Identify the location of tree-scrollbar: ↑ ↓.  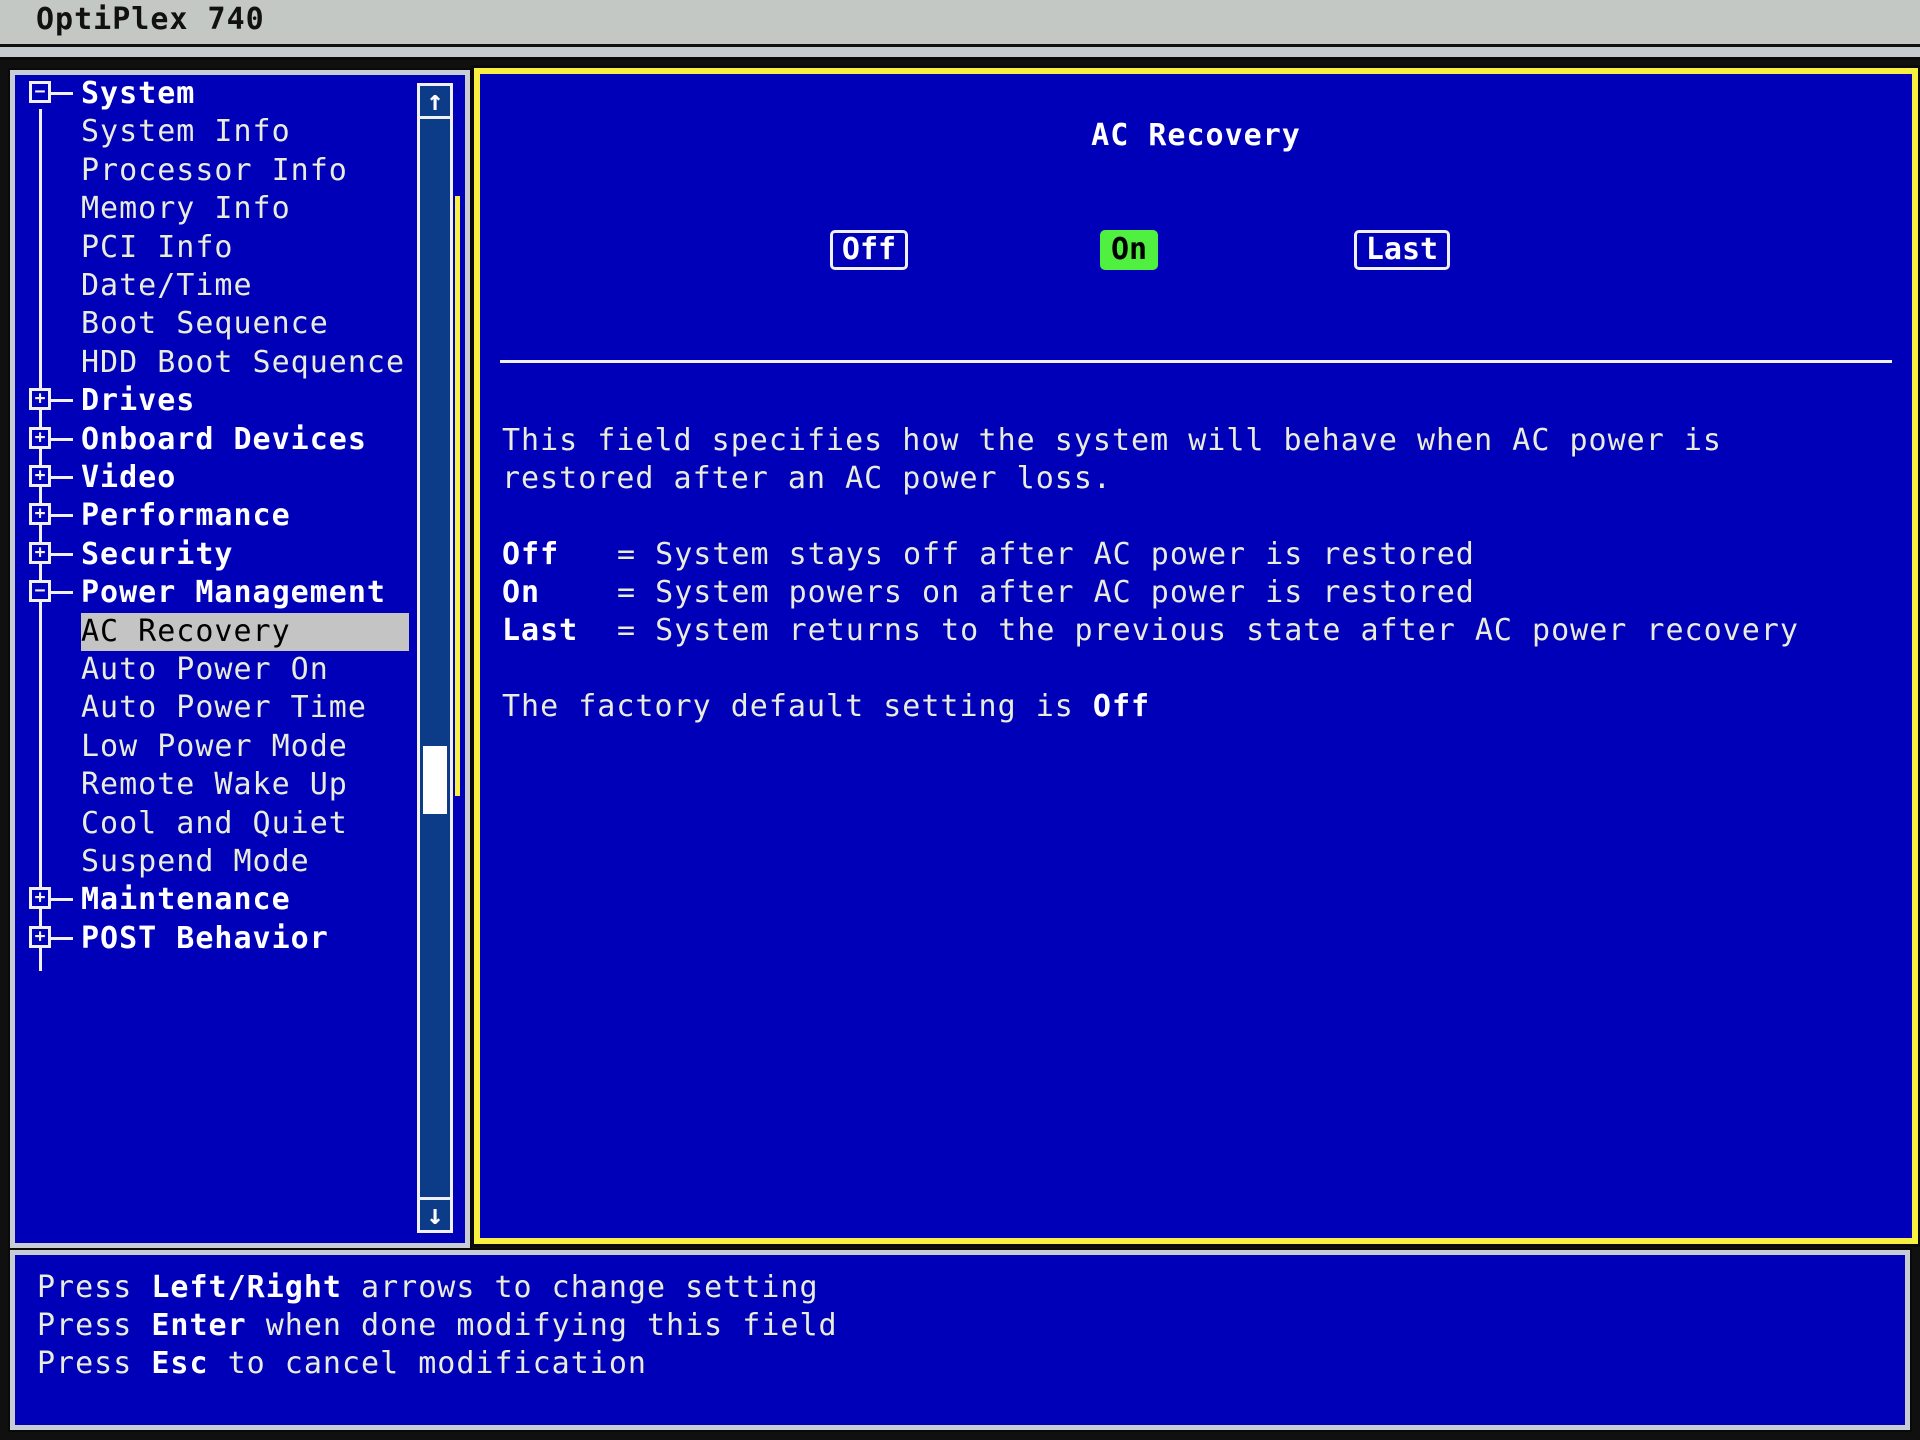
(435, 658).